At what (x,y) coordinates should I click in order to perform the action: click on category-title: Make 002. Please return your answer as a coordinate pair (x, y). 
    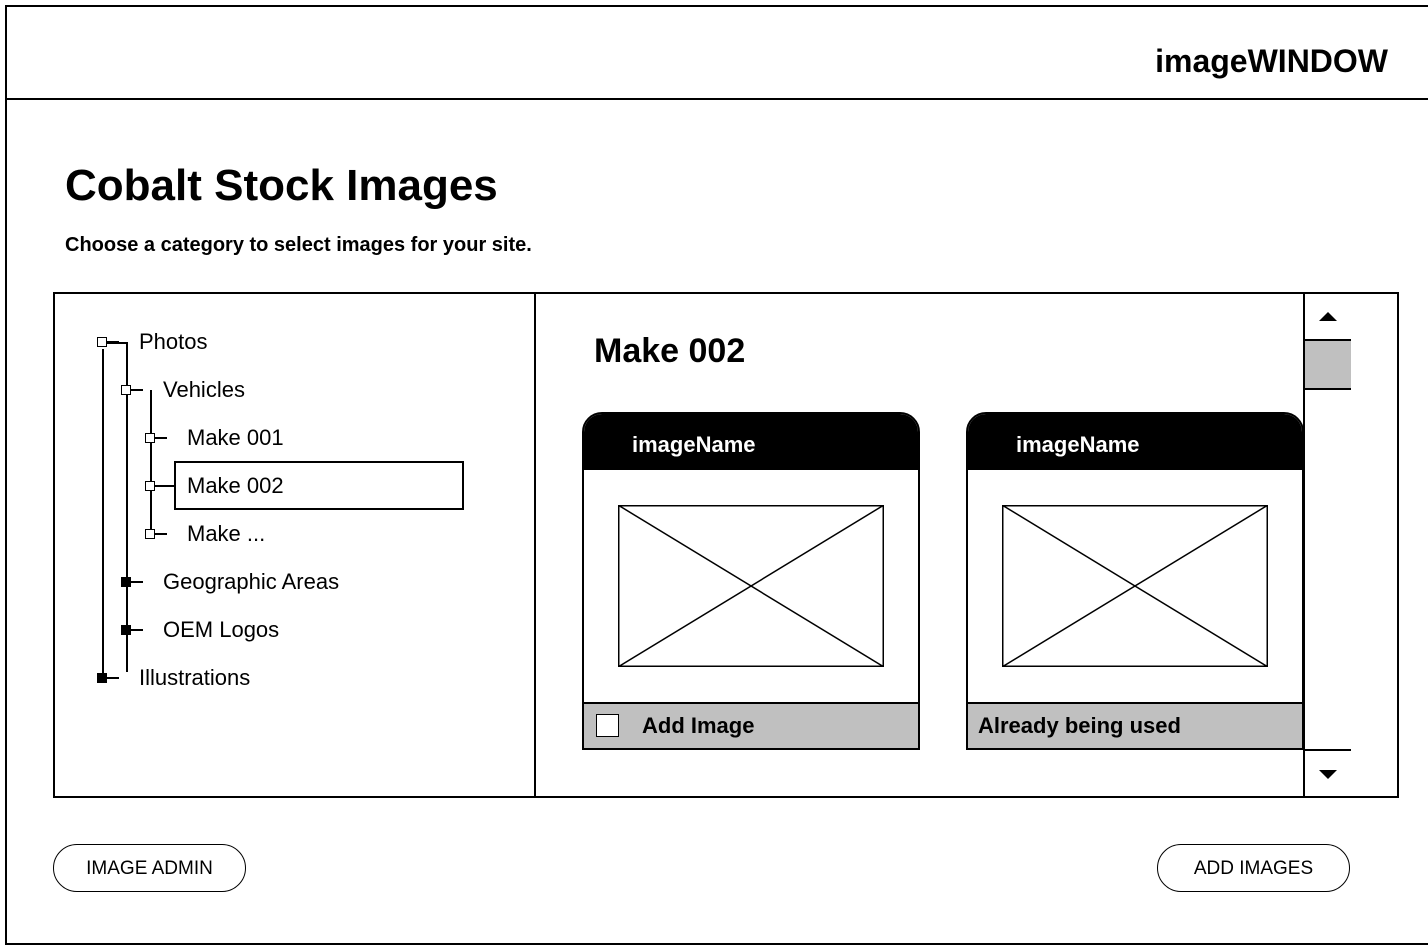
    Looking at the image, I should click on (670, 351).